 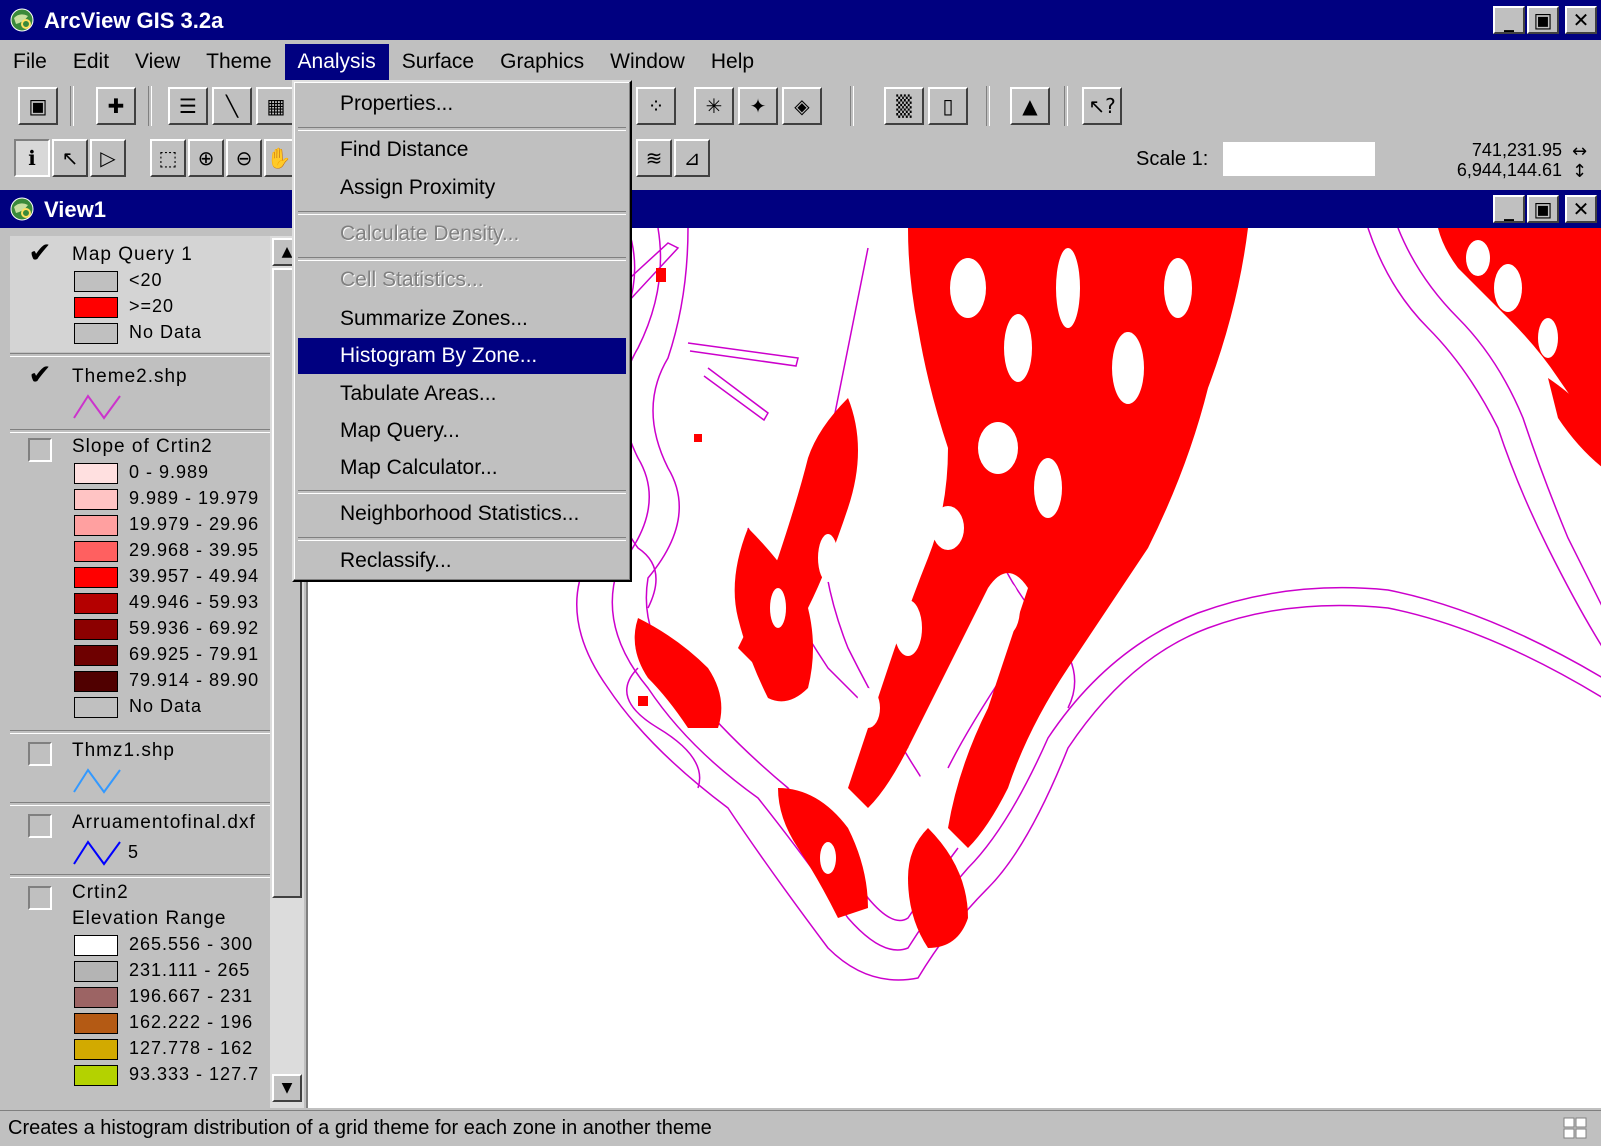 I want to click on zoom-in-fixed-button: ✳, so click(x=714, y=106).